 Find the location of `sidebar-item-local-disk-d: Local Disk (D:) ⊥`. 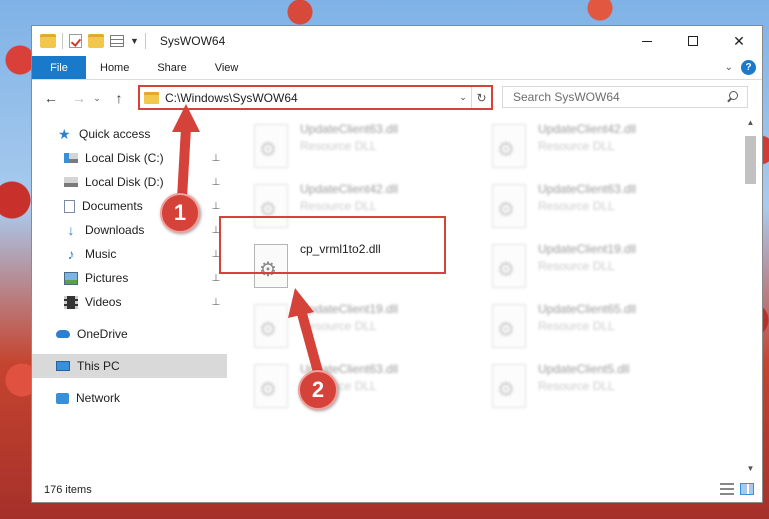

sidebar-item-local-disk-d: Local Disk (D:) ⊥ is located at coordinates (129, 182).